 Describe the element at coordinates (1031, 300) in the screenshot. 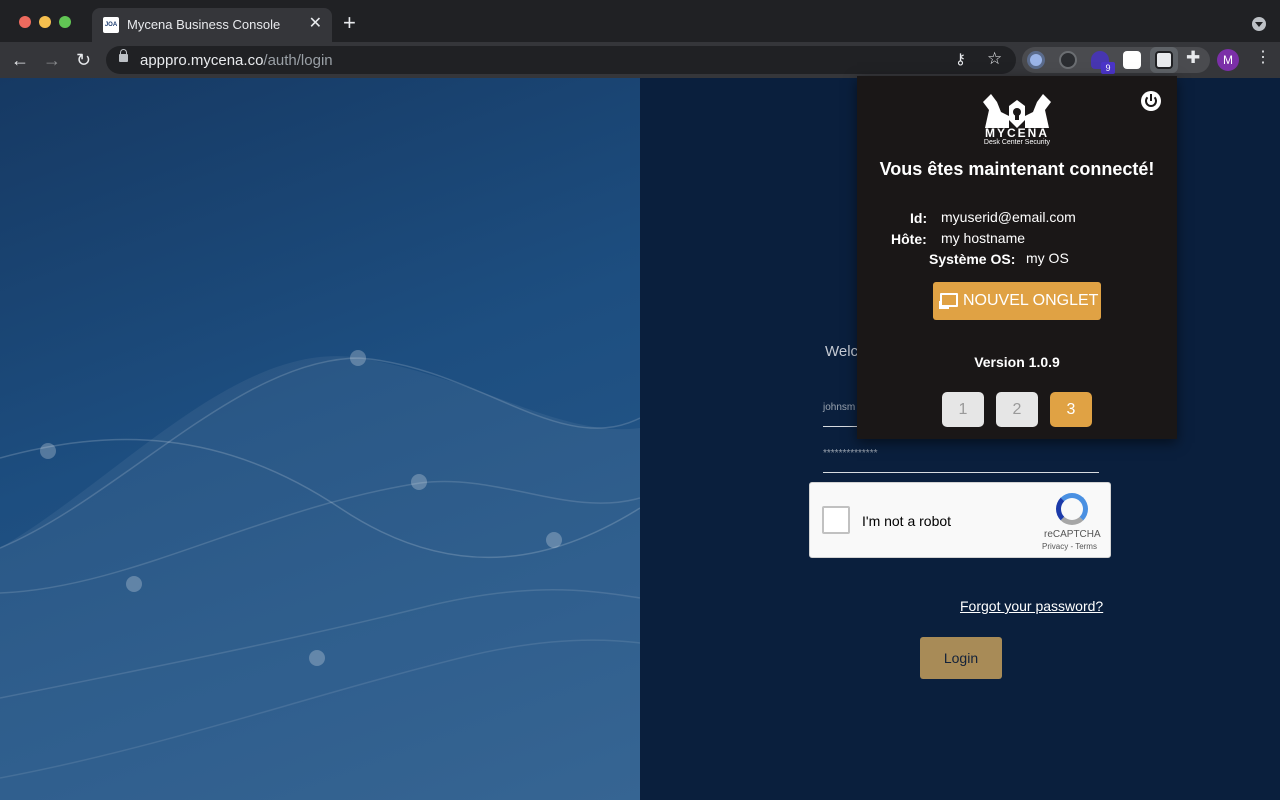

I see `new-tab-label: NOUVEL ONGLET` at that location.